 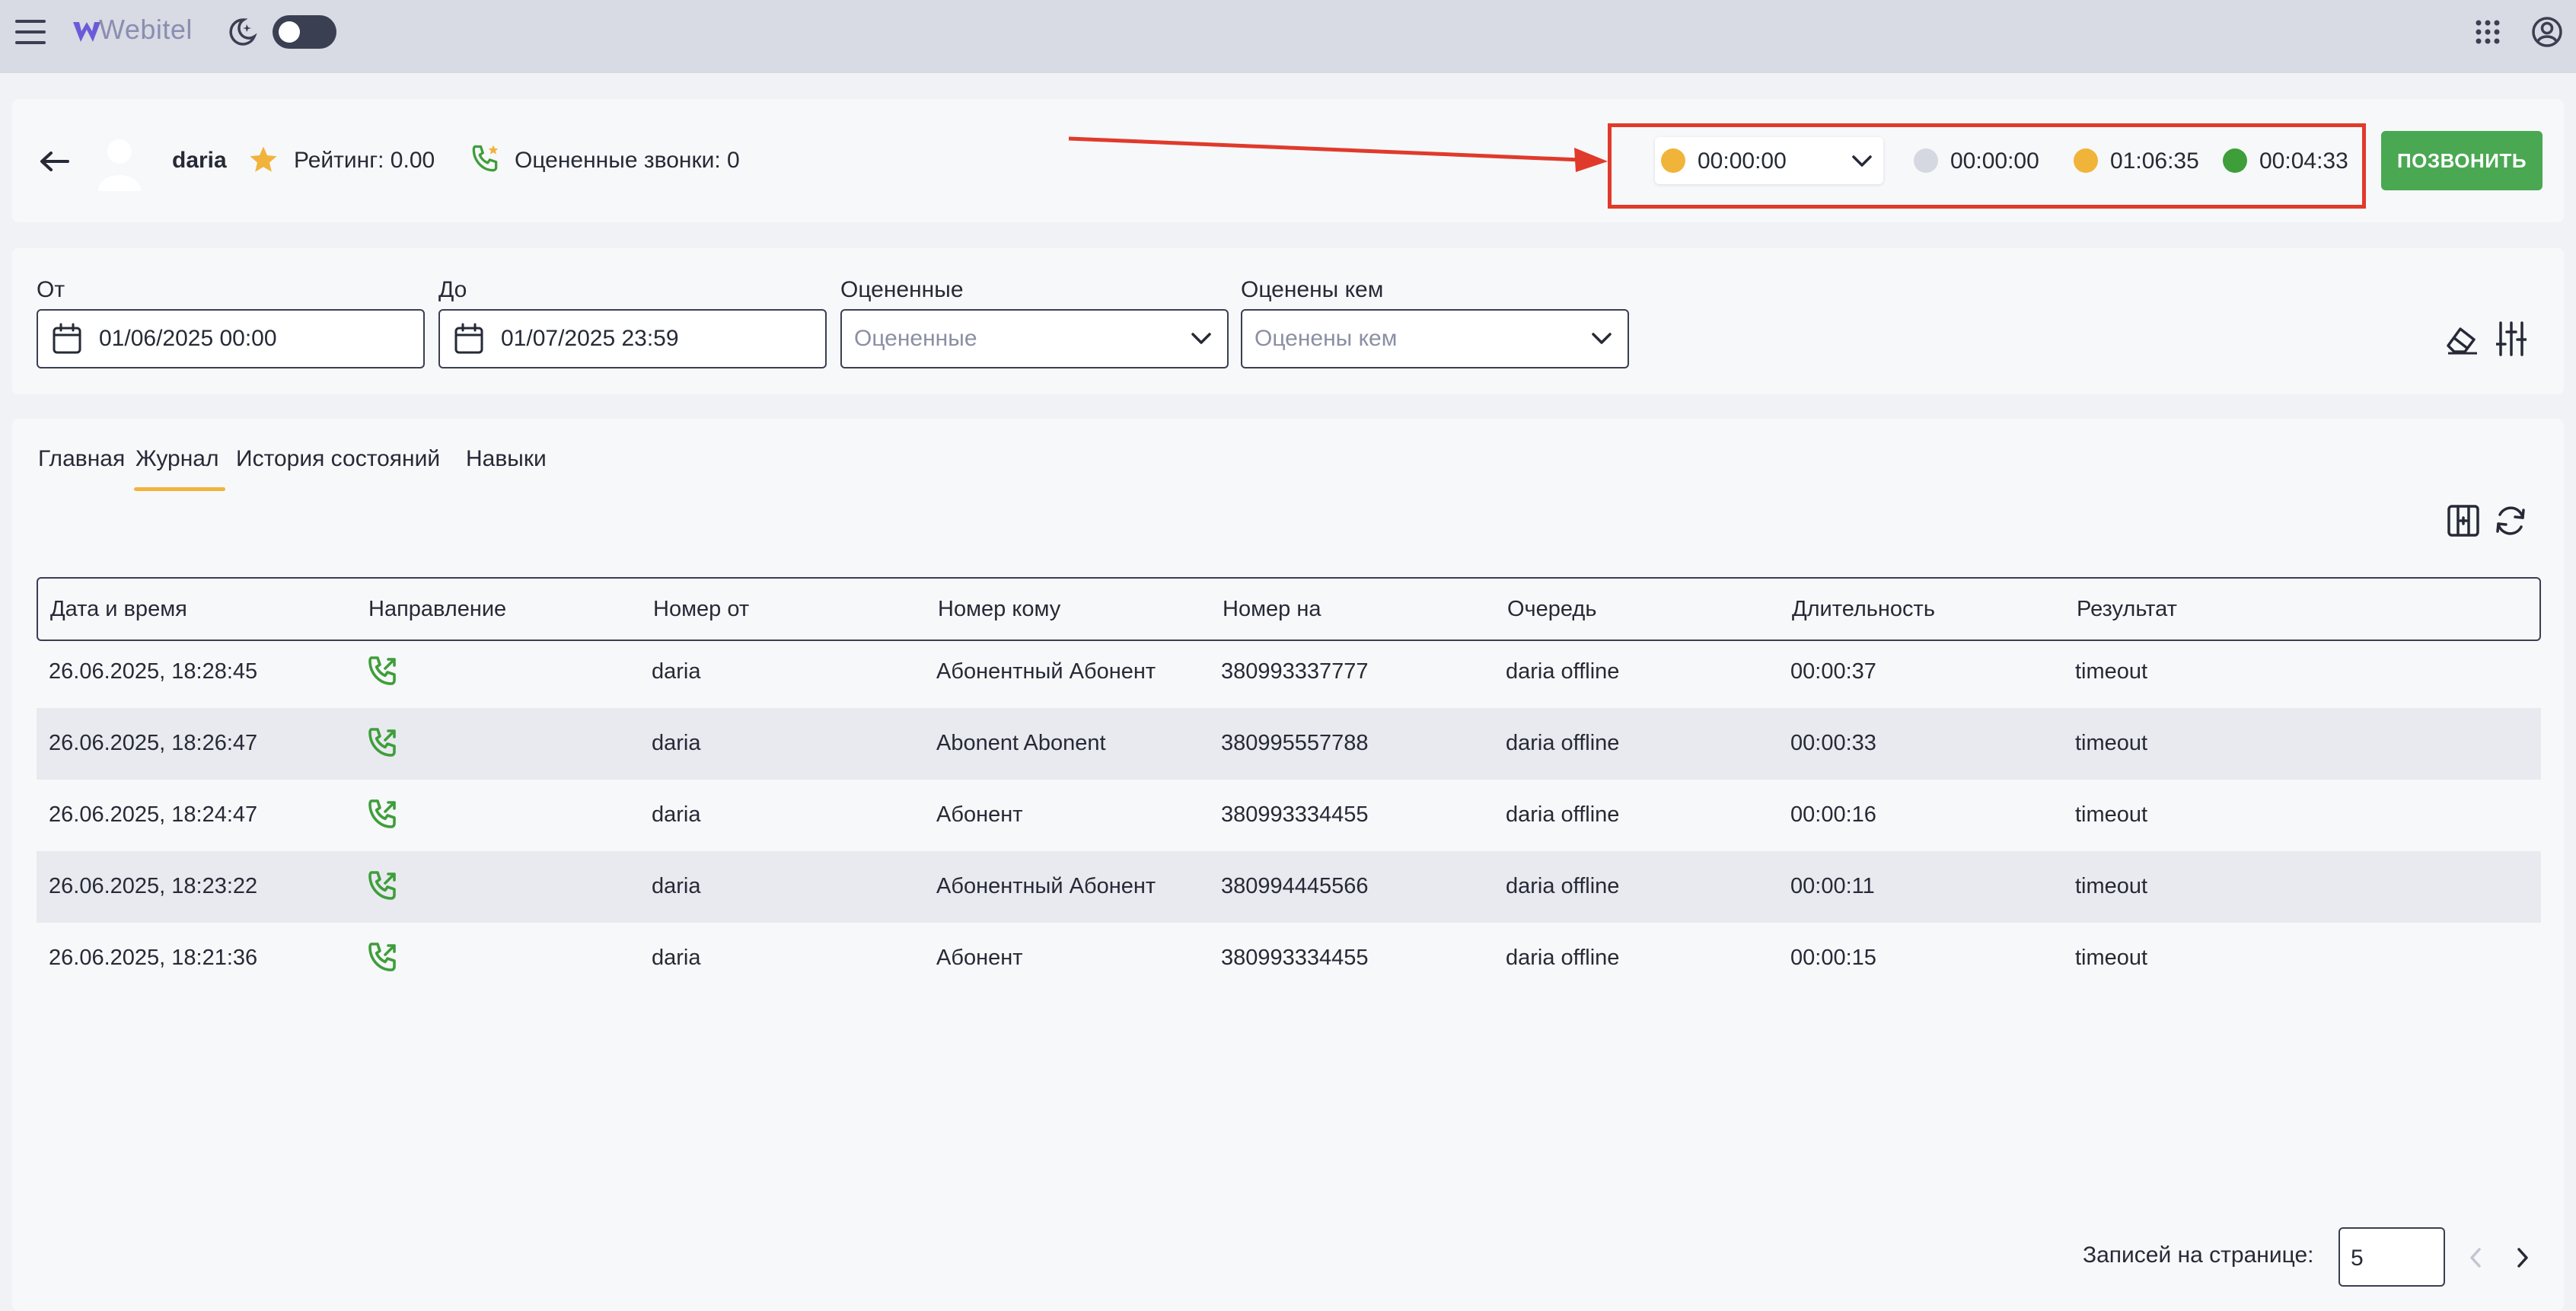 I want to click on column-header-queue: Очередь, so click(x=1552, y=609).